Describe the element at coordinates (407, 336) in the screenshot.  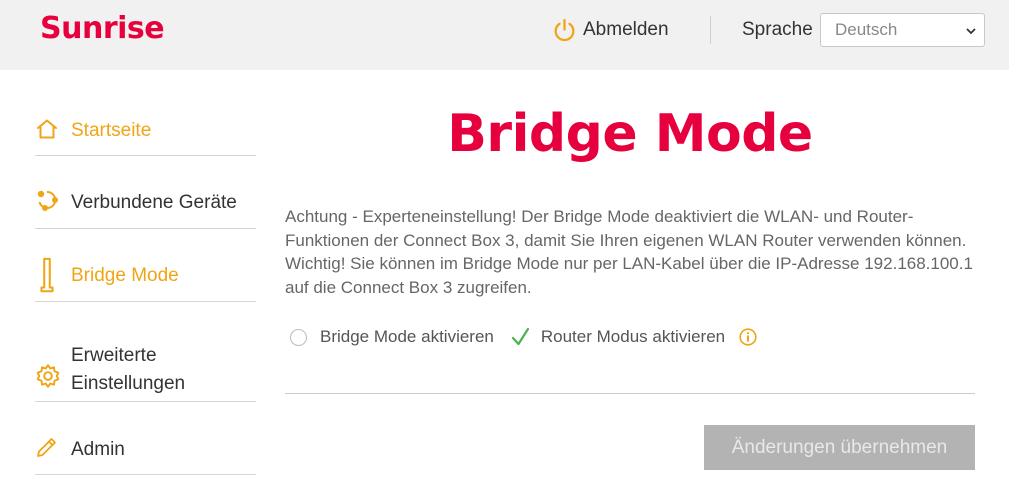
I see `bridge-mode-option-label: Bridge Mode aktivieren` at that location.